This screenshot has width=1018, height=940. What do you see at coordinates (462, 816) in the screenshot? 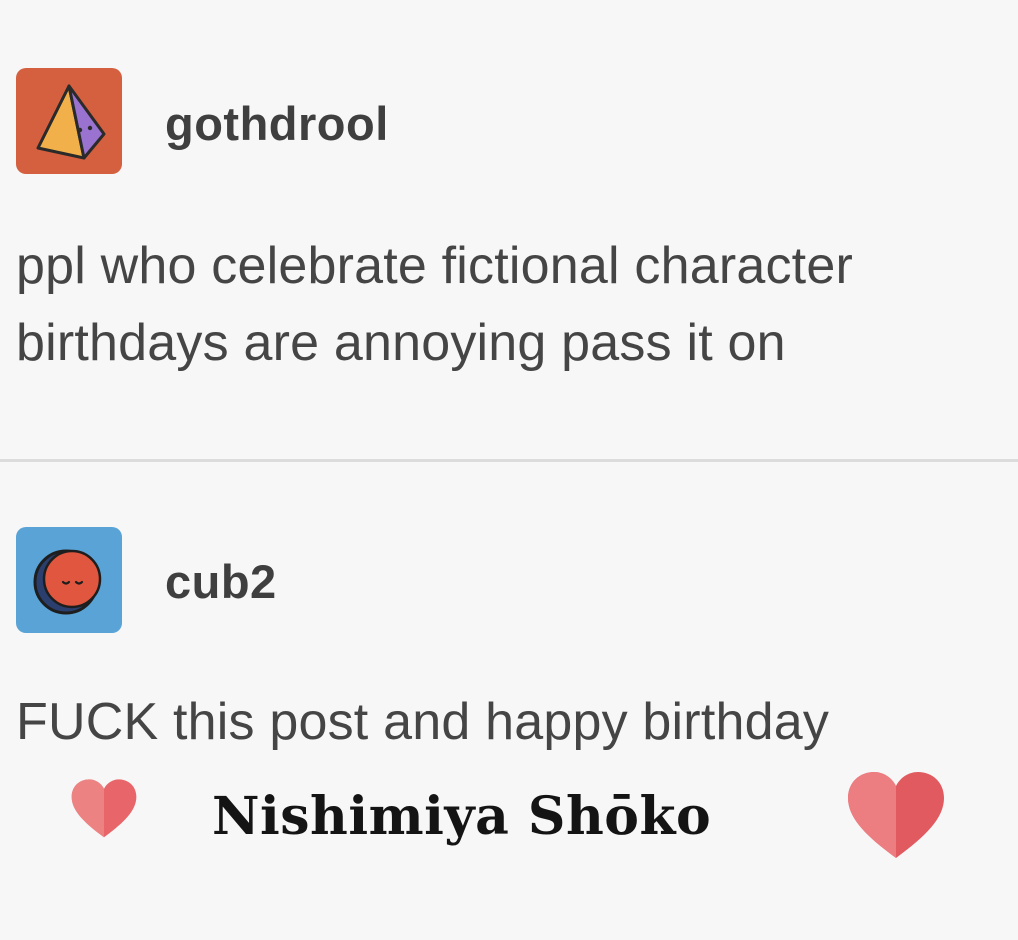
I see `caption-title: Nishimiya Shōko` at bounding box center [462, 816].